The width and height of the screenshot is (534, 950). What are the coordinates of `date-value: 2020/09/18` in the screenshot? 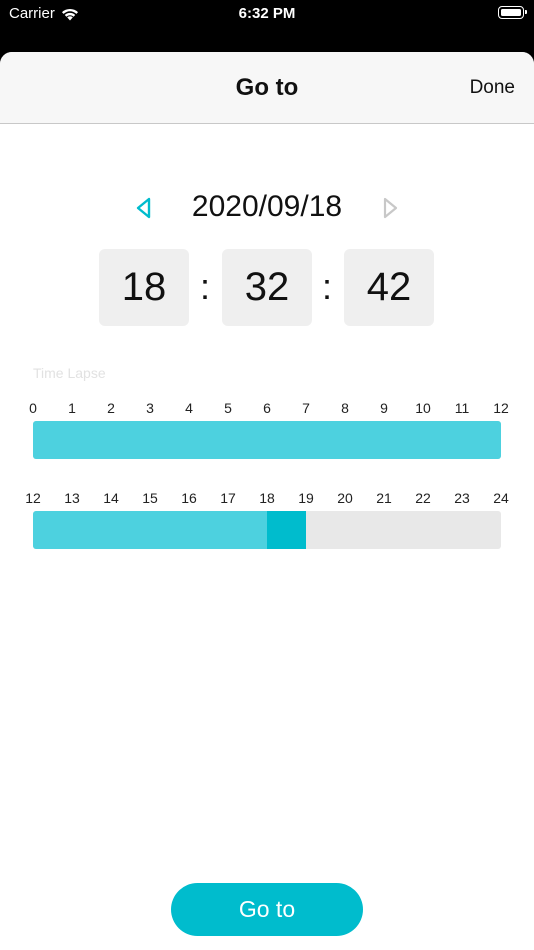 It's located at (267, 207).